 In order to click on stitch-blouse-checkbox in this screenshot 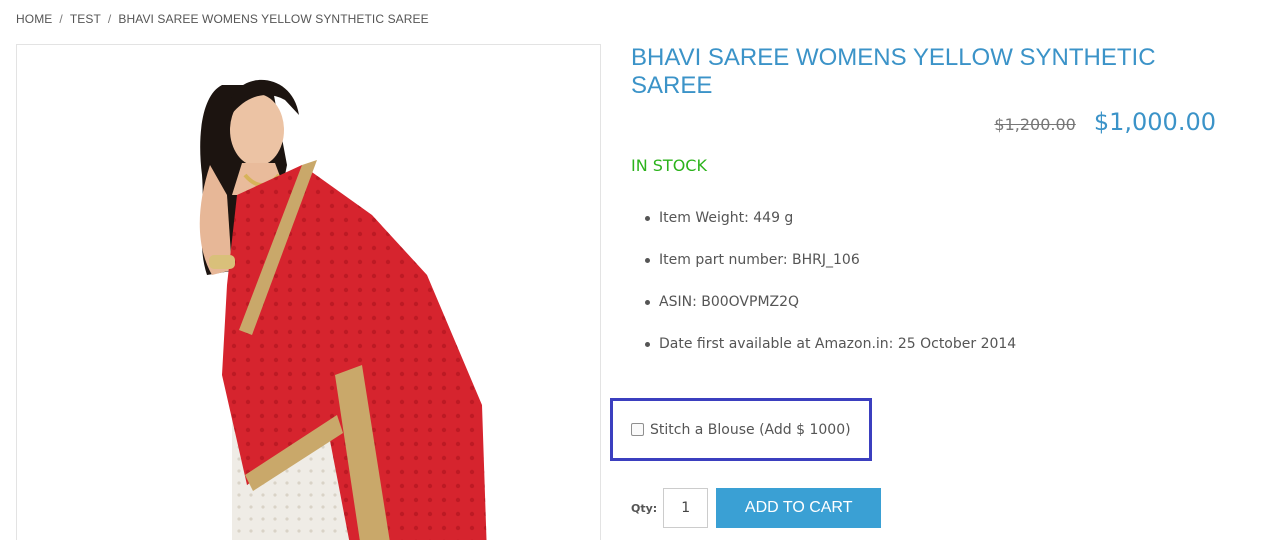, I will do `click(637, 429)`.